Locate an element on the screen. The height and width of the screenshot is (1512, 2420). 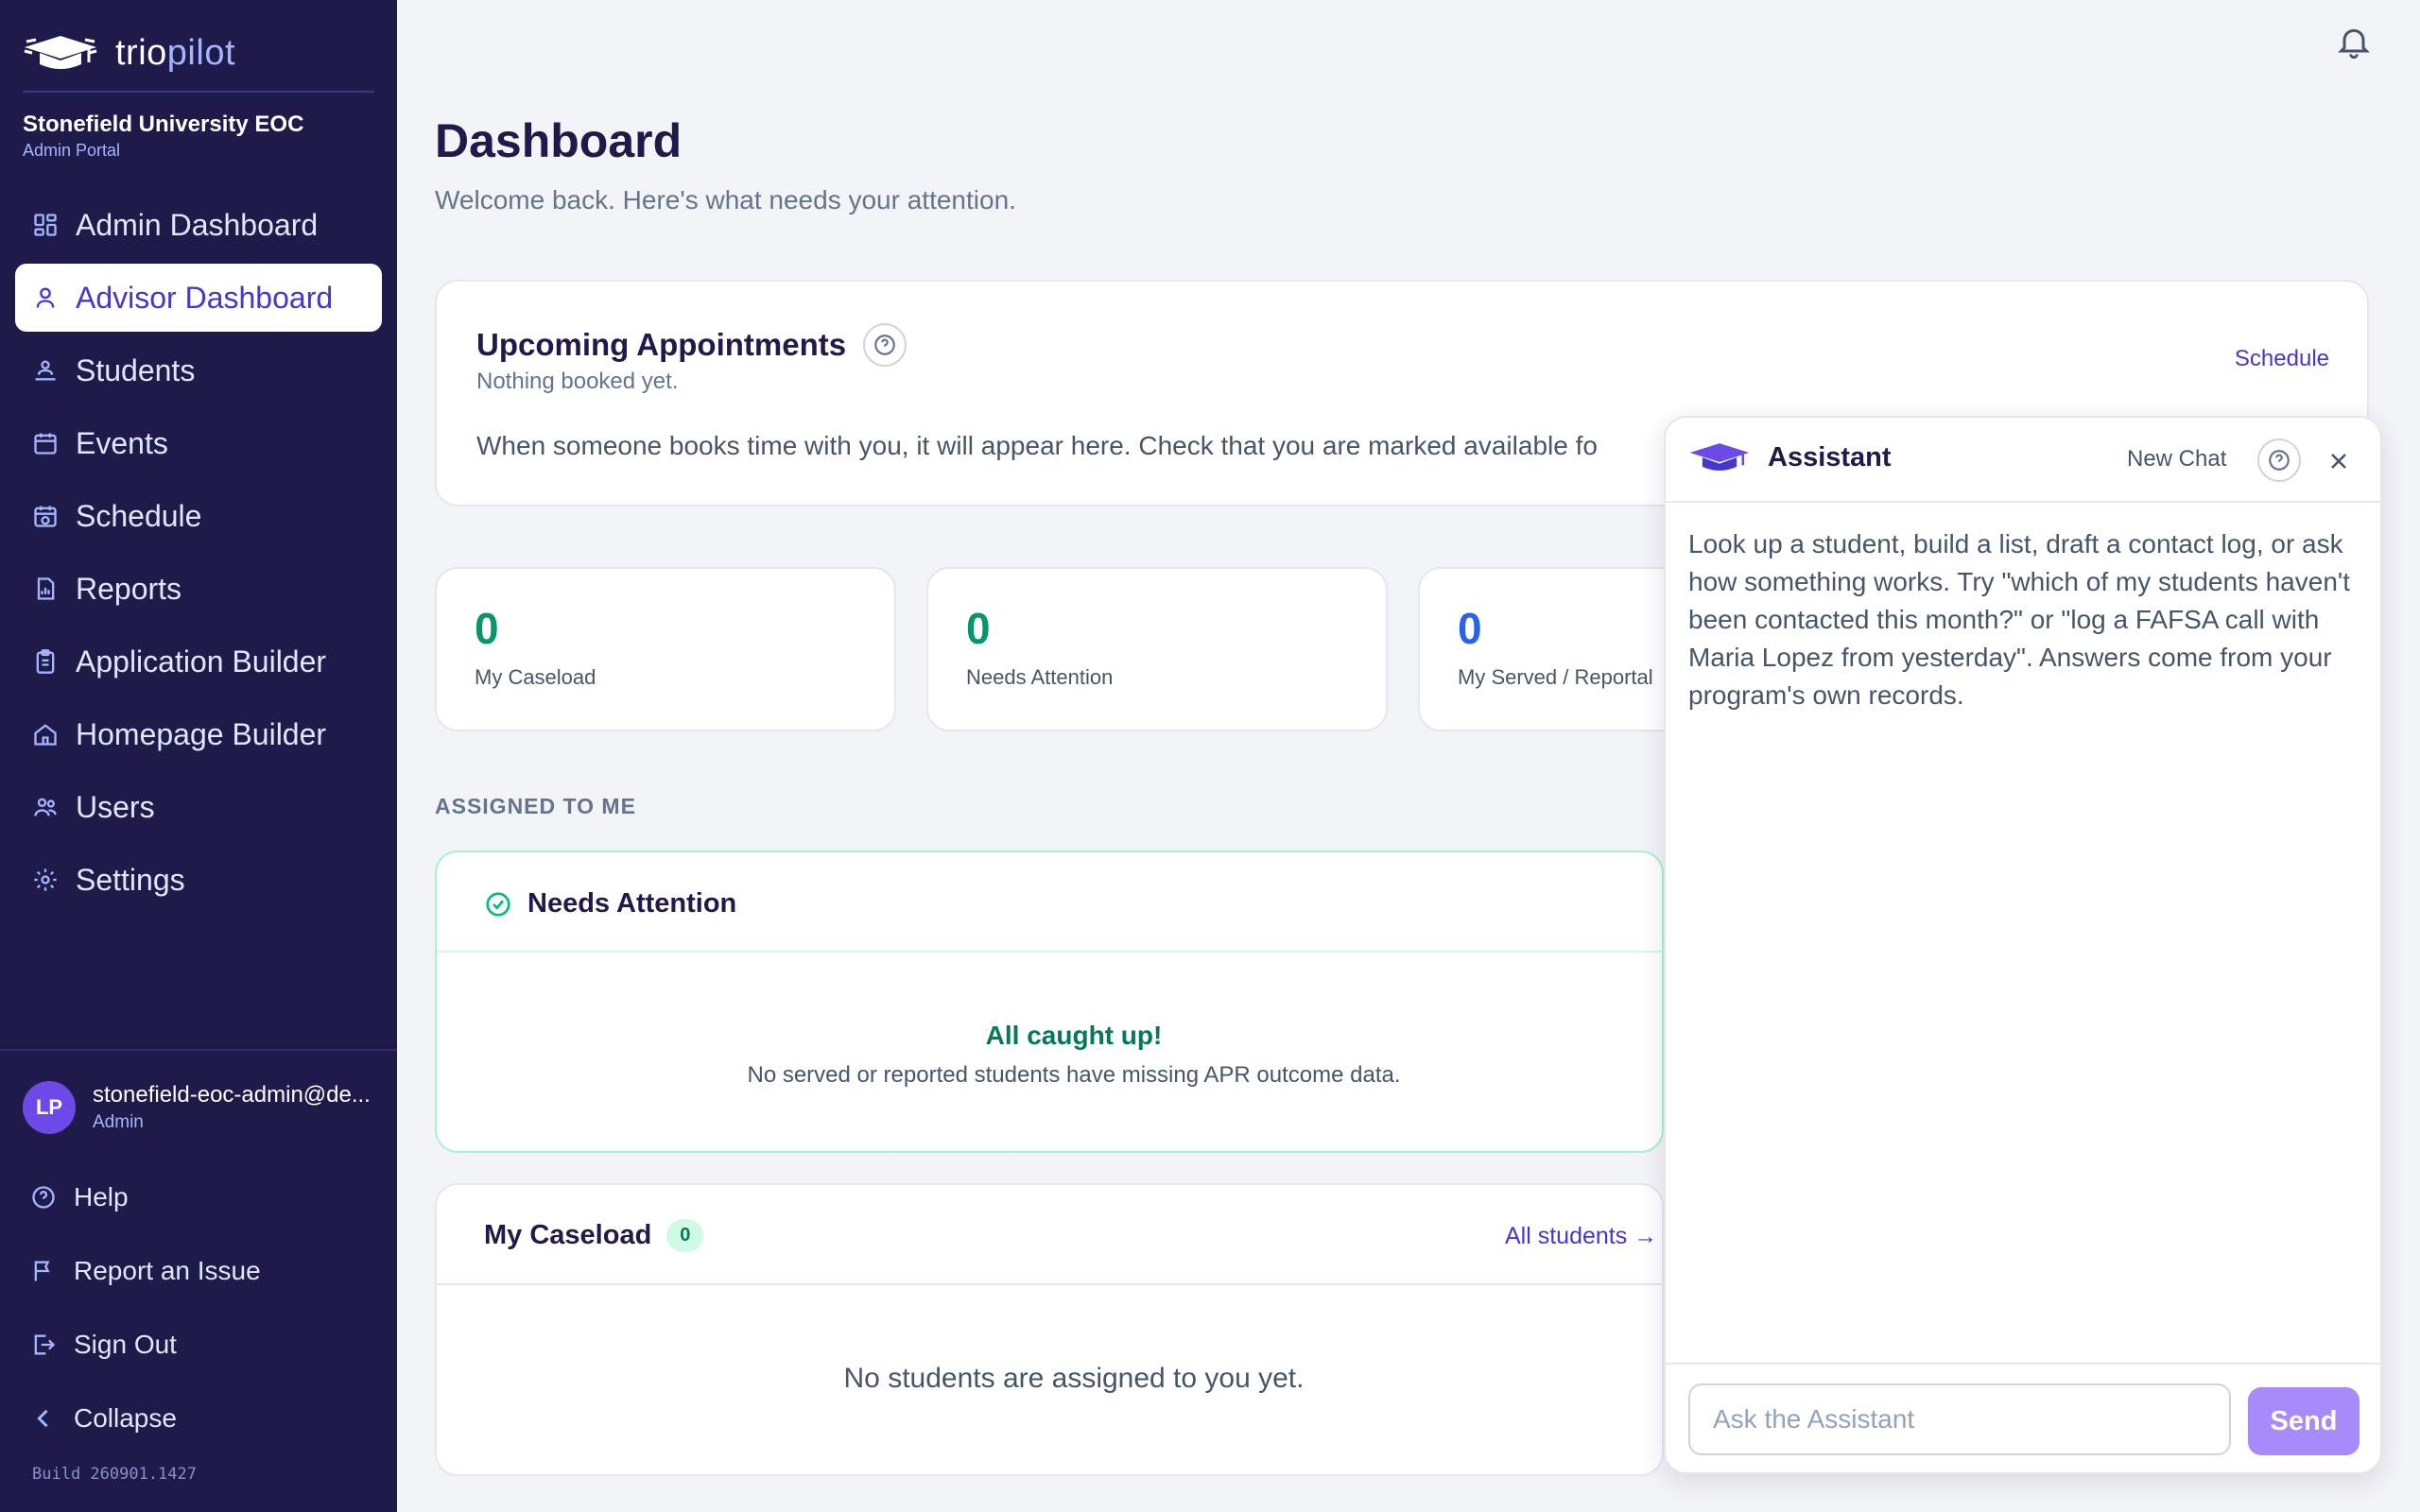
sidebar-footer-nav: Help Report an Issue Sign Out Collapse is located at coordinates (145, 1307).